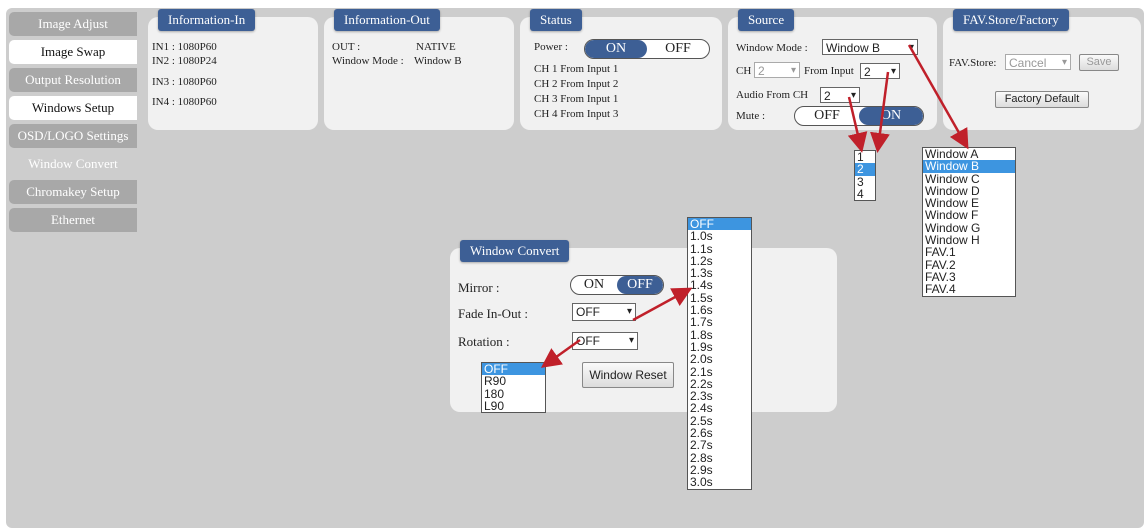  I want to click on power-label: Power :, so click(551, 47).